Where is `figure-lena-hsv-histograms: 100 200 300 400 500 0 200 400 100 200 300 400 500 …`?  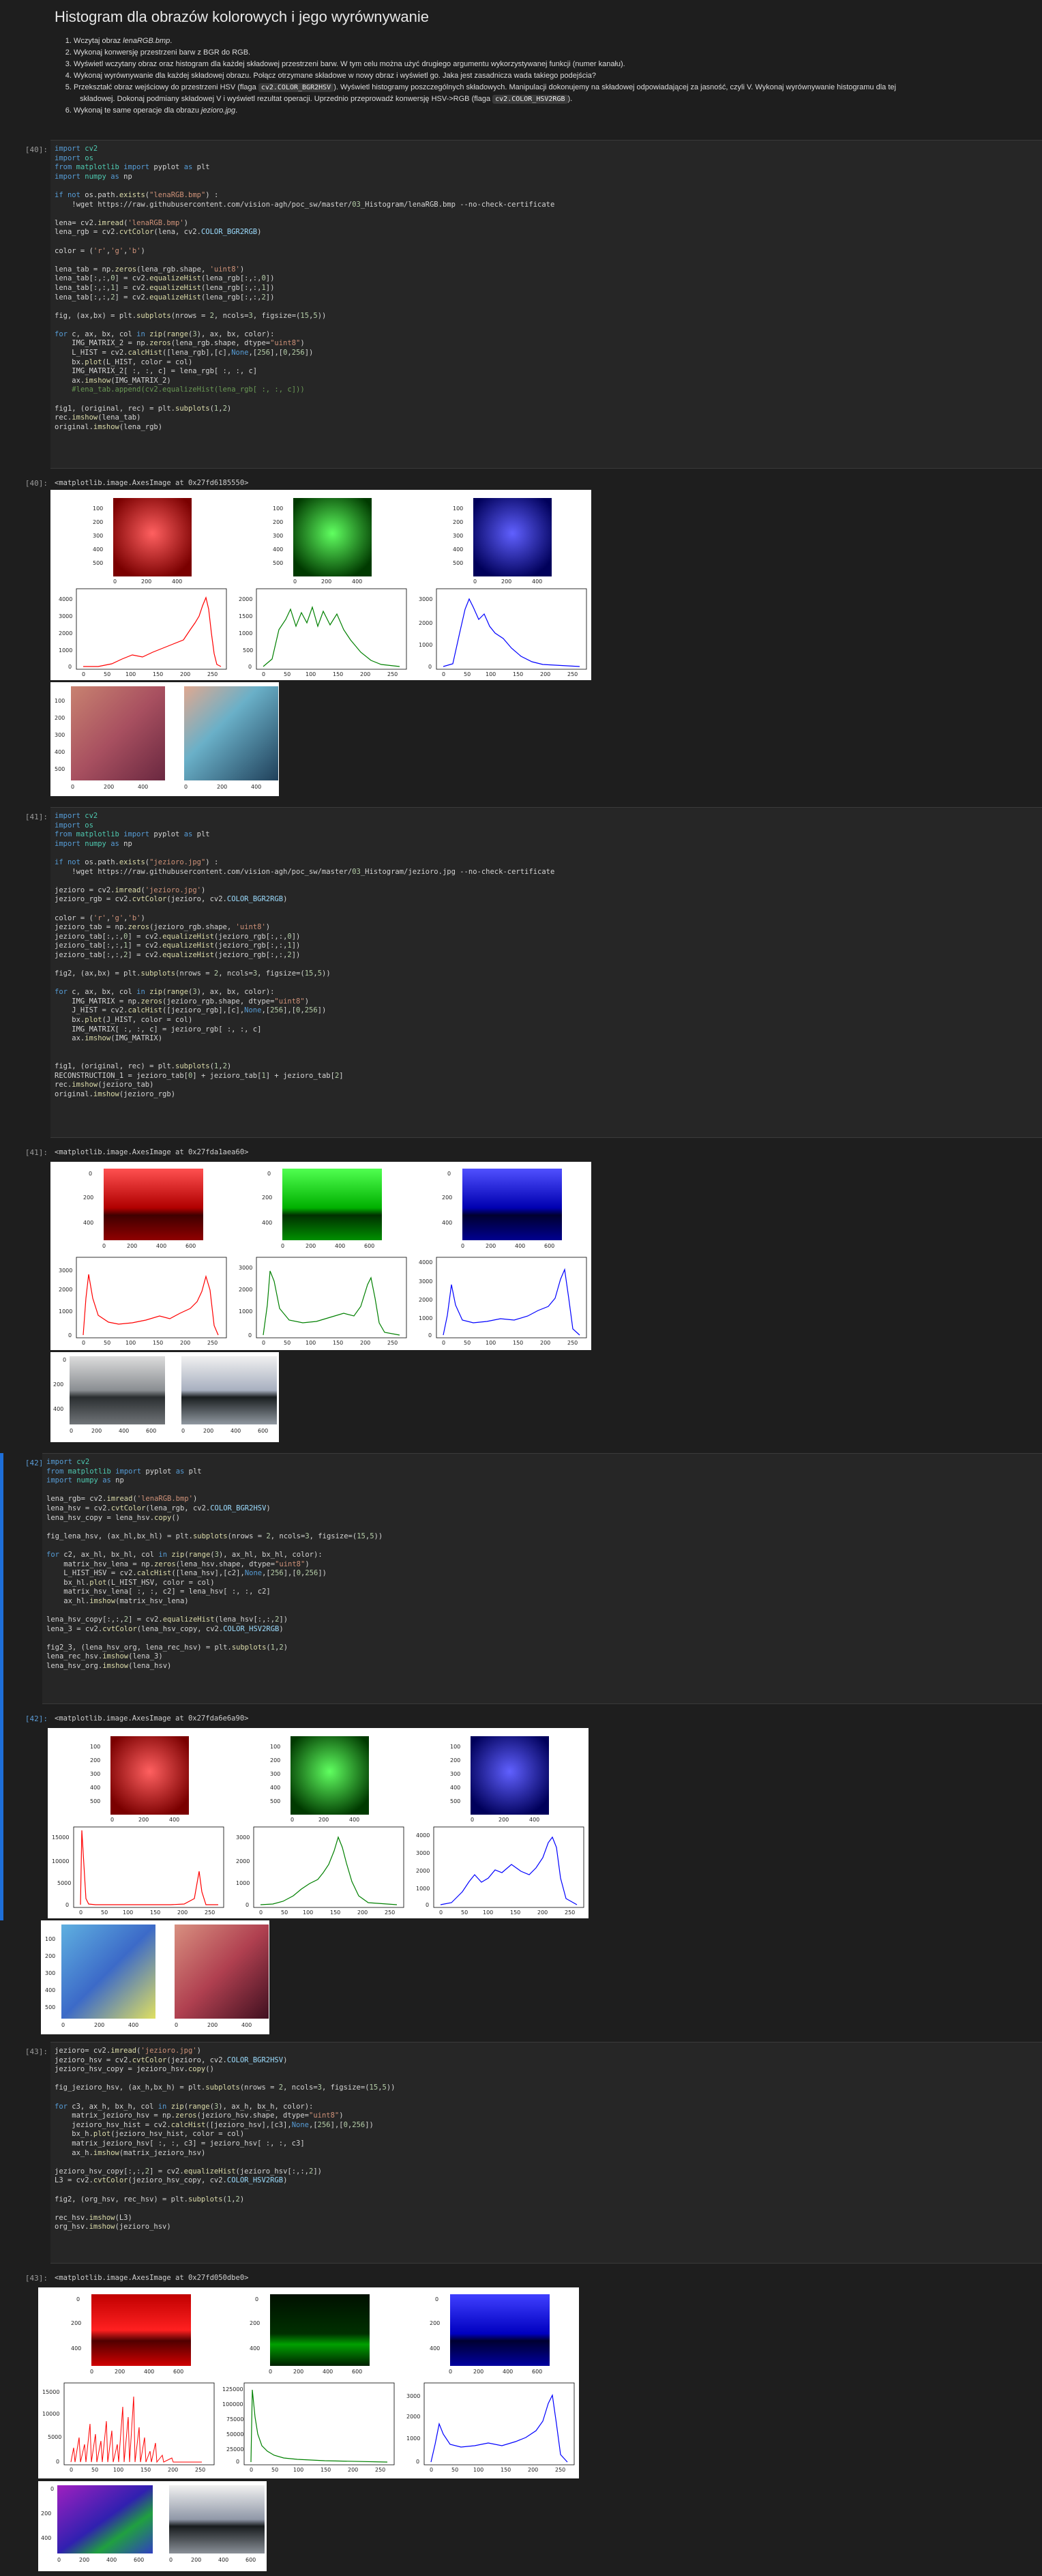 figure-lena-hsv-histograms: 100 200 300 400 500 0 200 400 100 200 300 400 500 … is located at coordinates (318, 1823).